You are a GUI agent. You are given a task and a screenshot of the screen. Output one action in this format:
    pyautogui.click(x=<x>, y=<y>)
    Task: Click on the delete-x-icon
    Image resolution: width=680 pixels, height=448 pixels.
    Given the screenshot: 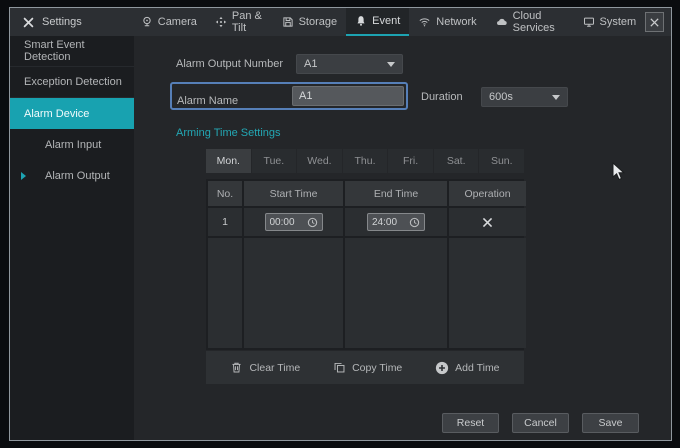 What is the action you would take?
    pyautogui.click(x=487, y=222)
    